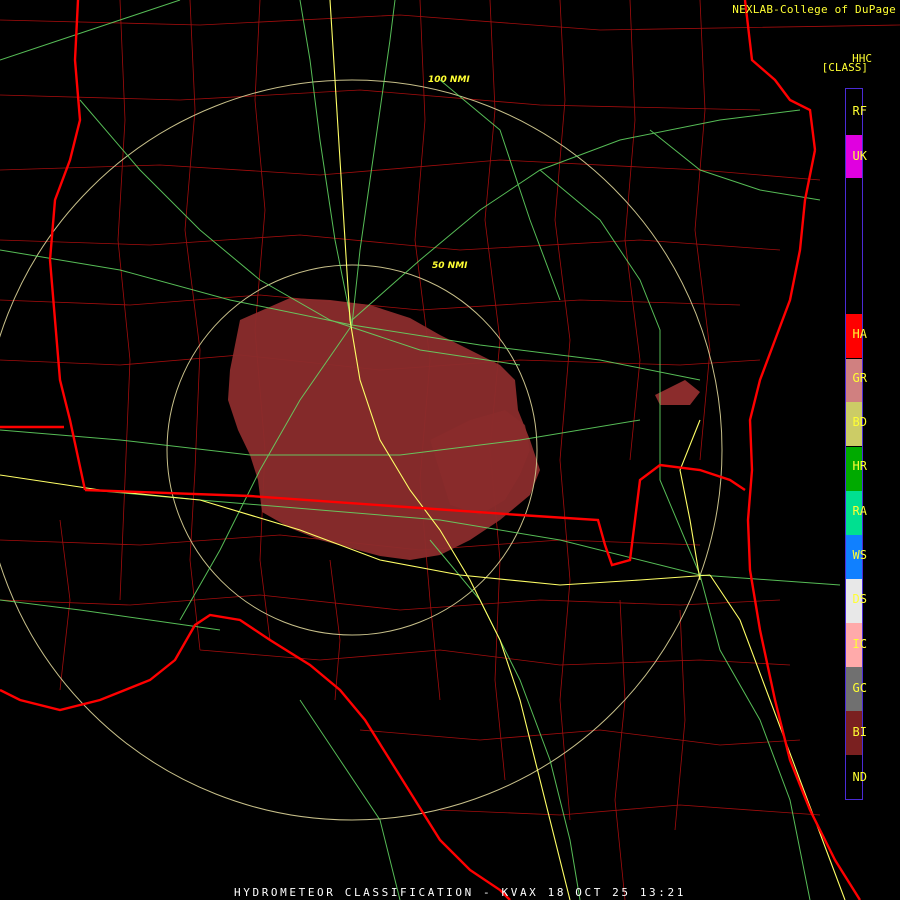 Image resolution: width=900 pixels, height=900 pixels. I want to click on legend-label-ha: HA, so click(859, 334).